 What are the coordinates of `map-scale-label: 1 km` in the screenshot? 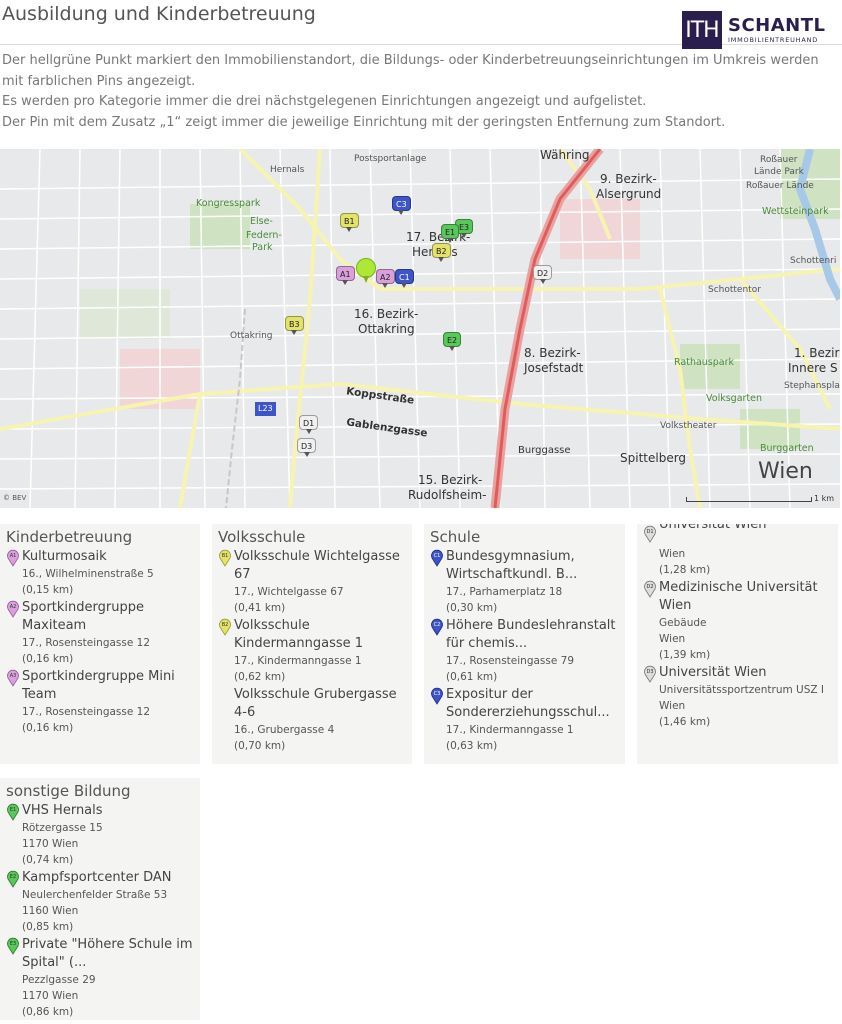 It's located at (824, 498).